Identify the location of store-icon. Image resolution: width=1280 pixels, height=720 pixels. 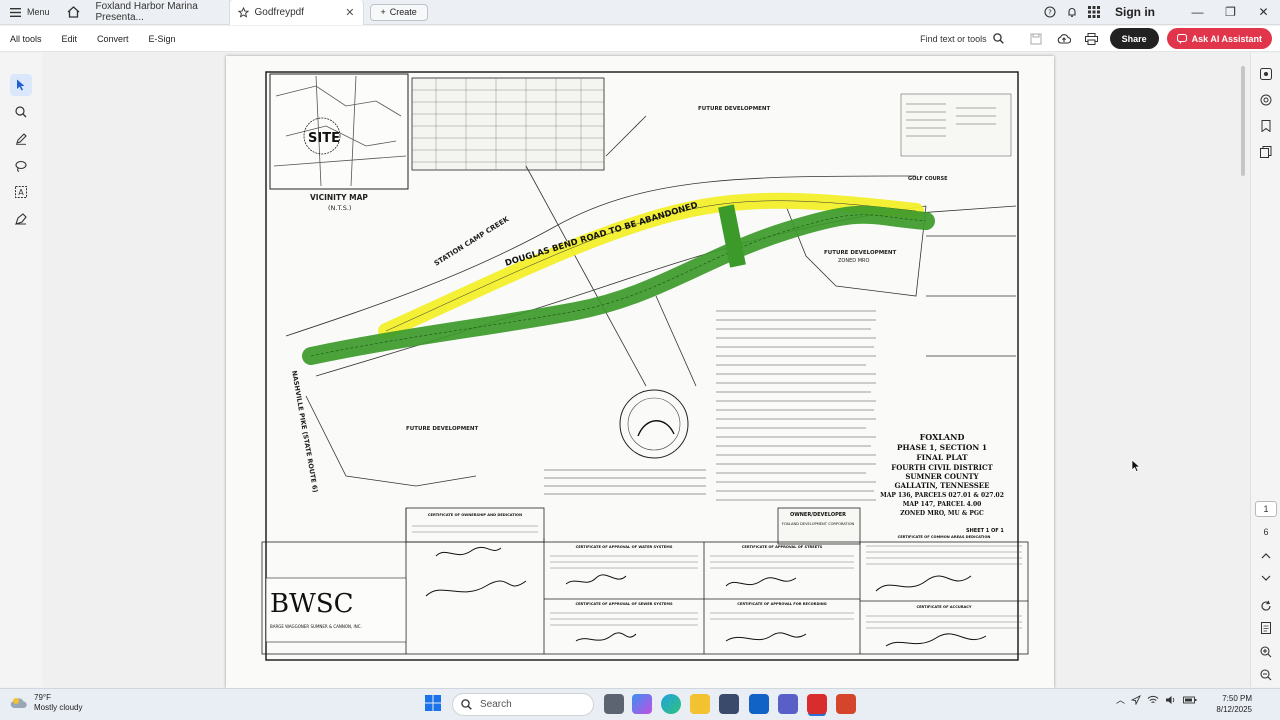
(729, 704).